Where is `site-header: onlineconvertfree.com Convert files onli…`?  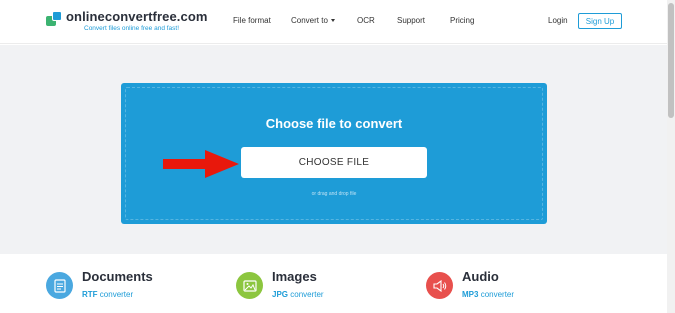 site-header: onlineconvertfree.com Convert files onli… is located at coordinates (333, 22).